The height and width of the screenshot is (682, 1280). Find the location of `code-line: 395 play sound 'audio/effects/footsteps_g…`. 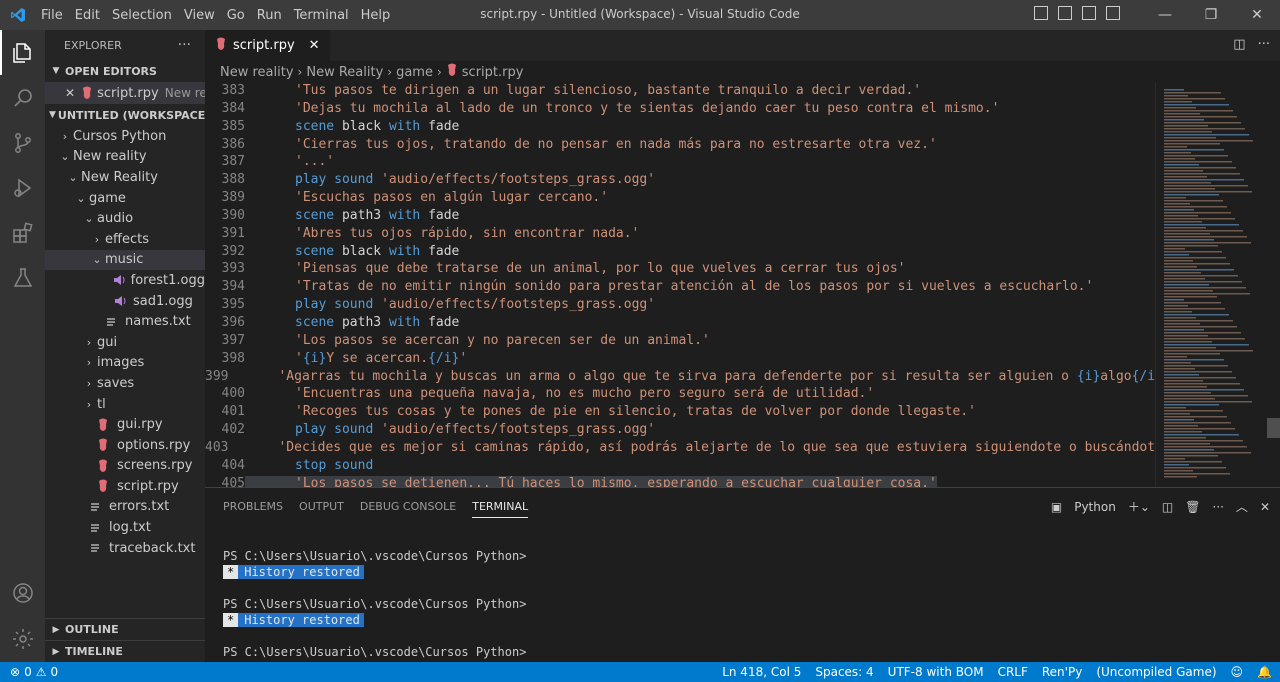

code-line: 395 play sound 'audio/effects/footsteps_g… is located at coordinates (680, 306).